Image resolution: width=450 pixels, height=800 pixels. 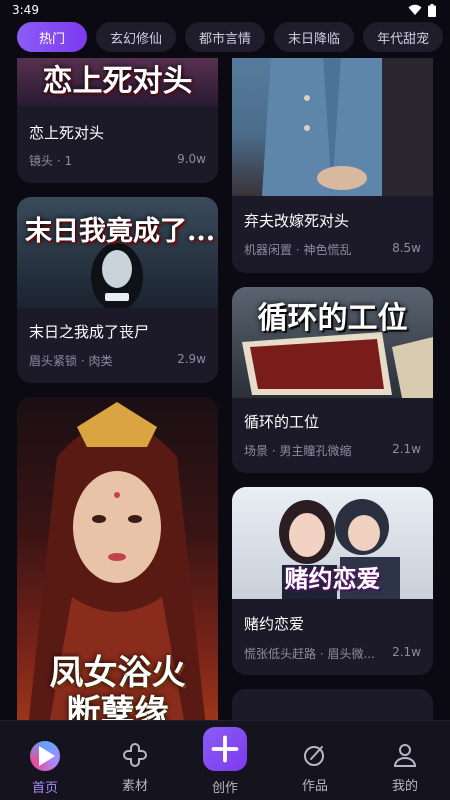 What do you see at coordinates (405, 755) in the screenshot?
I see `profile-icon` at bounding box center [405, 755].